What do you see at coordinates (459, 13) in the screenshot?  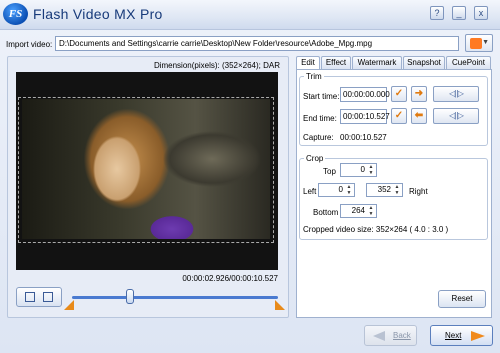 I see `minimize-button: _` at bounding box center [459, 13].